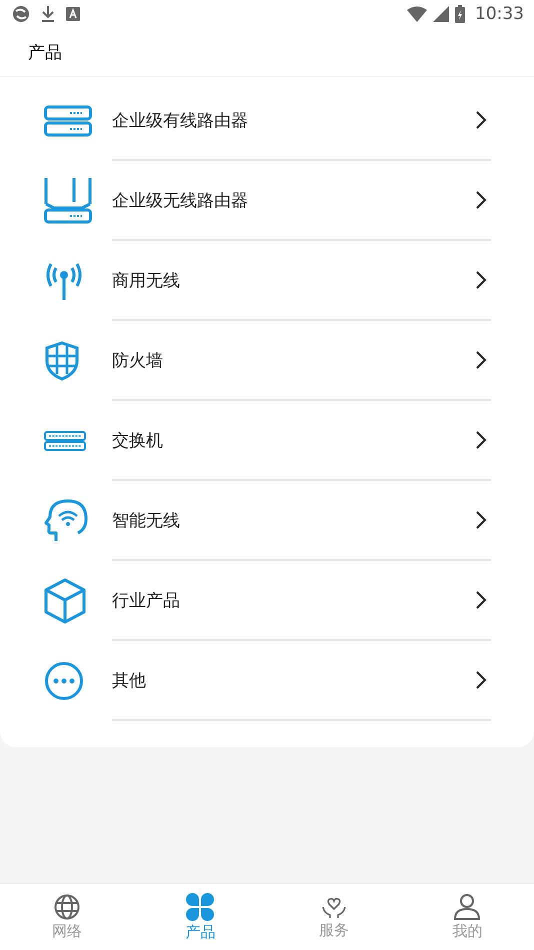  I want to click on router-antennas-icon, so click(68, 201).